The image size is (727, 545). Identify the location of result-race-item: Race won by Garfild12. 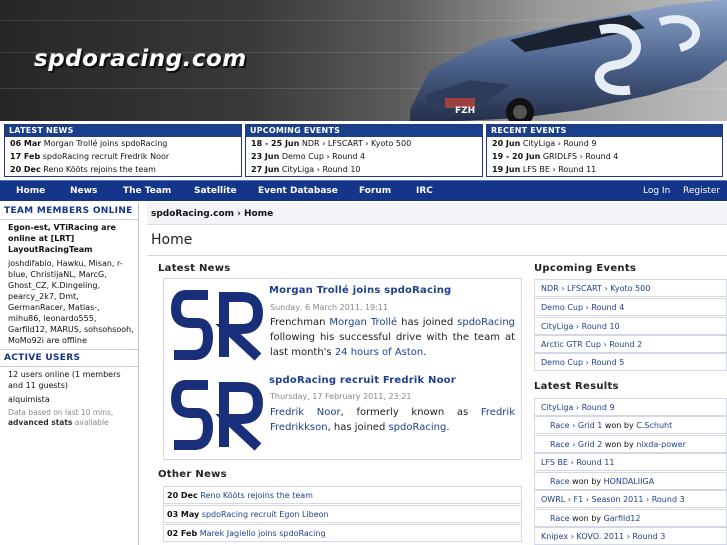
(630, 518).